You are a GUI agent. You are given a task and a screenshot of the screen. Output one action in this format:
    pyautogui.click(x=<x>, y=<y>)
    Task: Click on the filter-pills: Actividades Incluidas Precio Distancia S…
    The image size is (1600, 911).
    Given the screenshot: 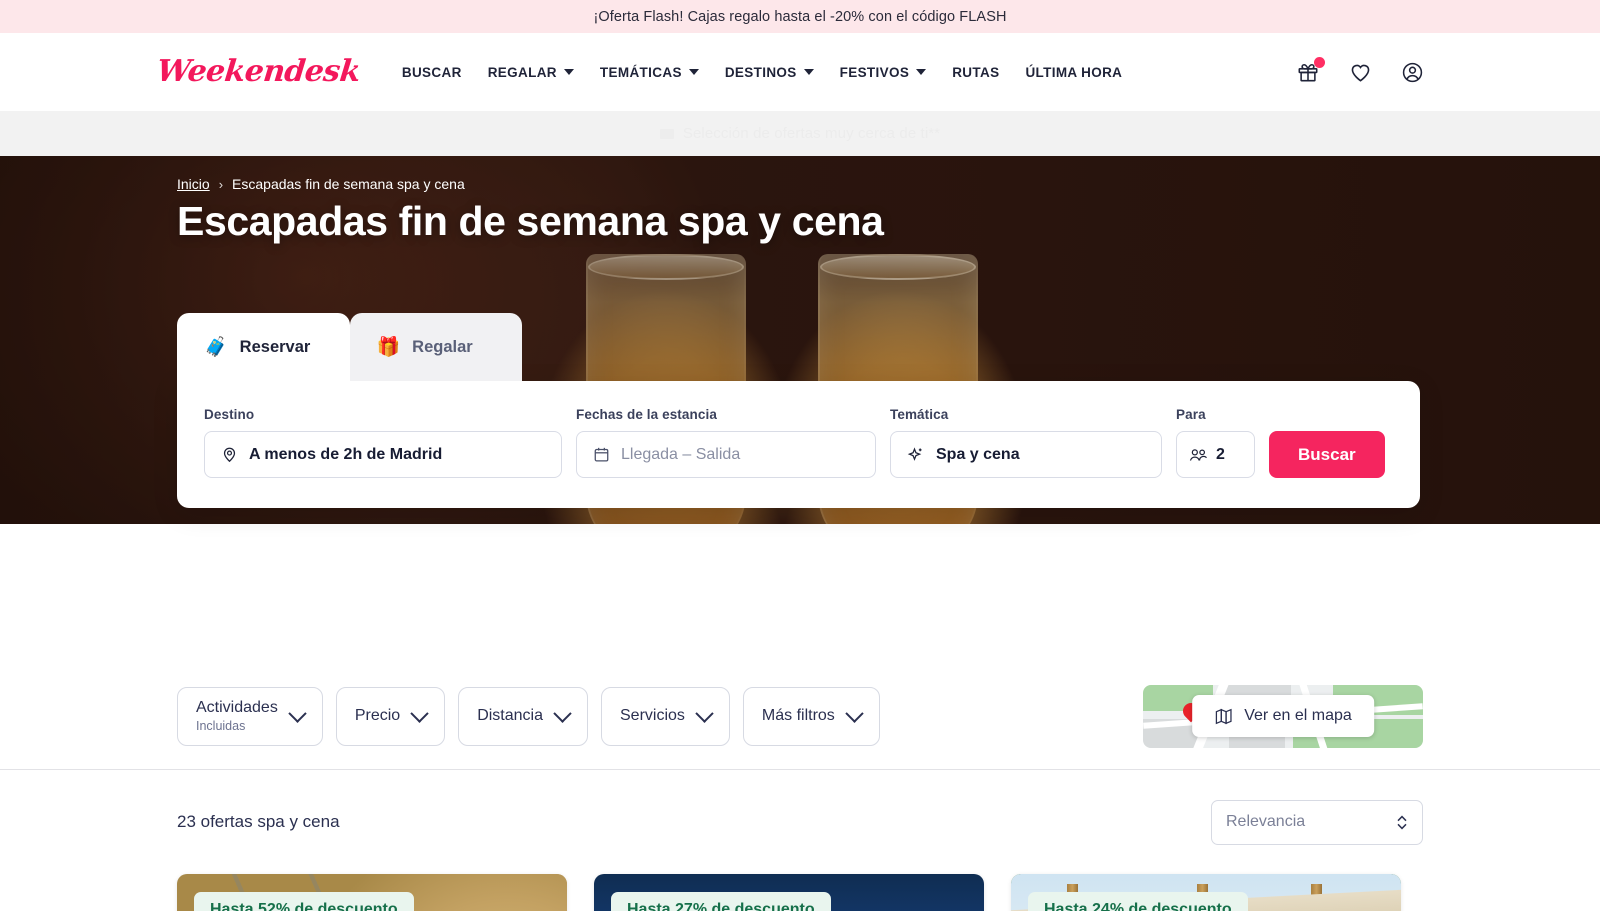 What is the action you would take?
    pyautogui.click(x=528, y=716)
    